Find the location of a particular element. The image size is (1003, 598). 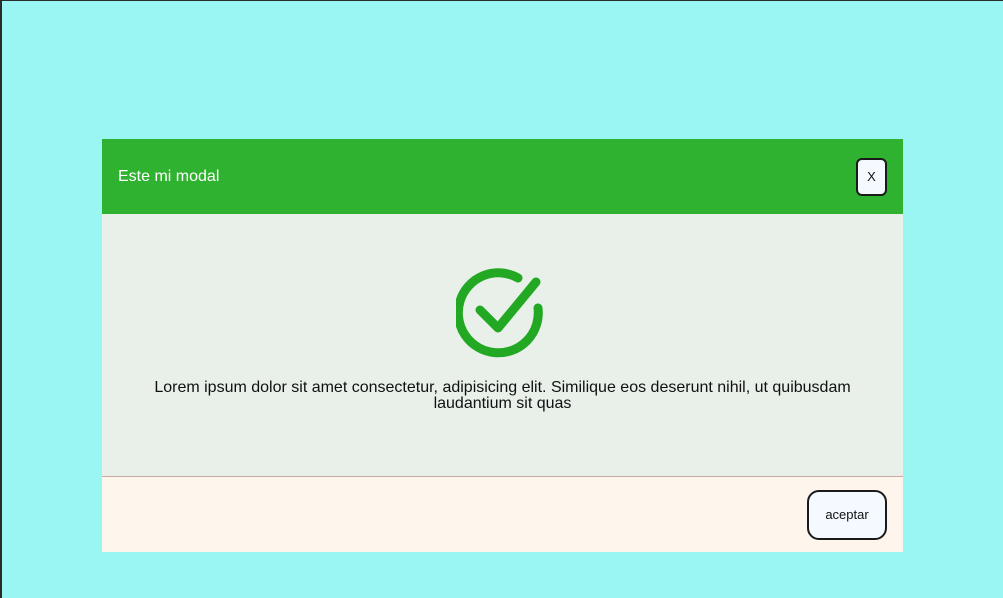

accept-button: aceptar is located at coordinates (847, 514).